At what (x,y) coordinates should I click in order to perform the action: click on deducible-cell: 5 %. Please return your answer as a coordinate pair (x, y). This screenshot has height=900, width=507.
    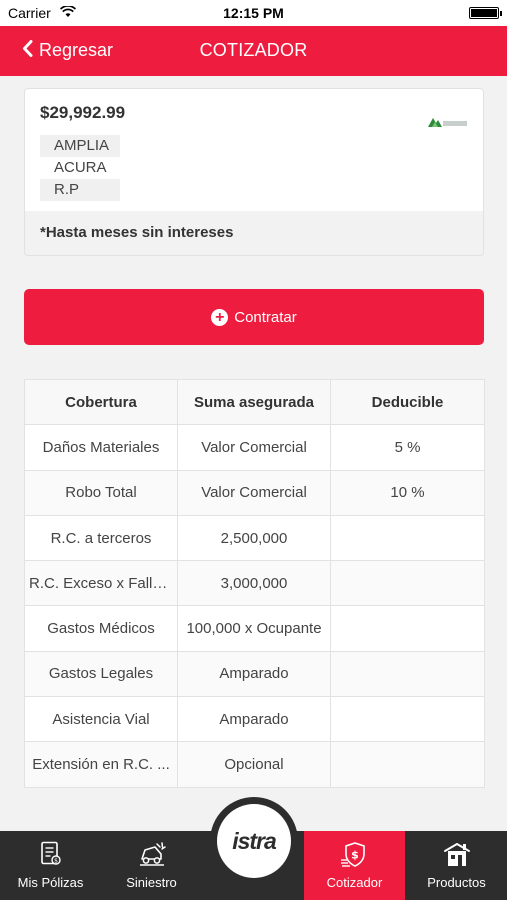
    Looking at the image, I should click on (407, 447).